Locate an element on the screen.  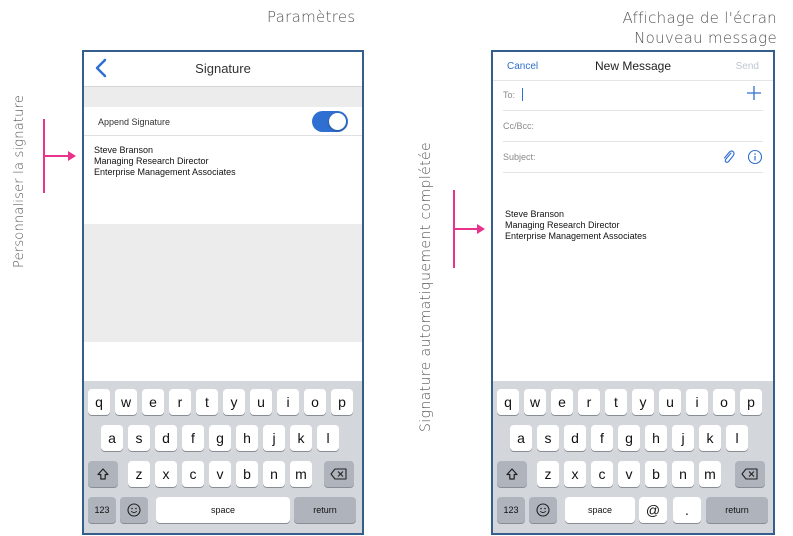
at-key: @ is located at coordinates (653, 510).